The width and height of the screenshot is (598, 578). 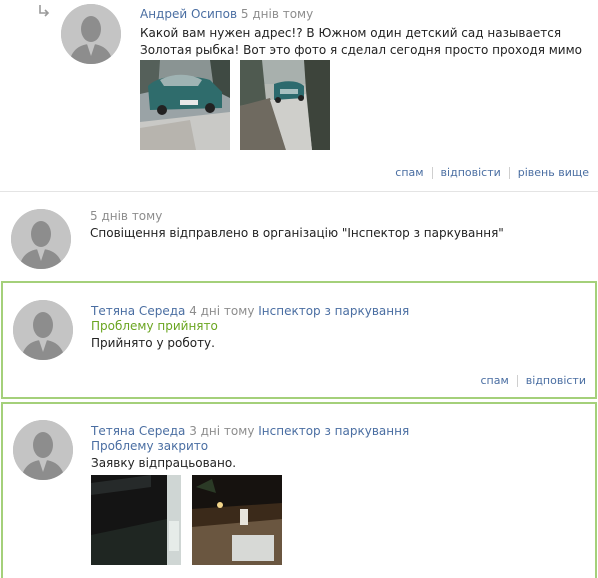 What do you see at coordinates (153, 343) in the screenshot?
I see `comment-text: Прийнято у роботу.` at bounding box center [153, 343].